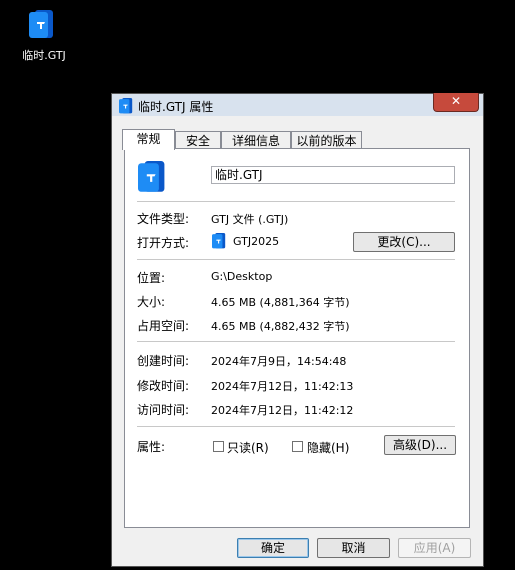 The height and width of the screenshot is (570, 515). Describe the element at coordinates (326, 140) in the screenshot. I see `tab-previous-versions: 以前的版本` at that location.